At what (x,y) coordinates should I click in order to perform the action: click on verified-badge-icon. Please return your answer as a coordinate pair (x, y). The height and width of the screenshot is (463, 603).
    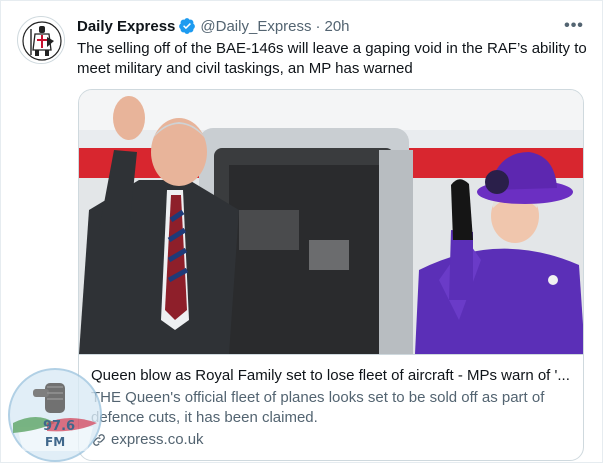
    Looking at the image, I should click on (187, 26).